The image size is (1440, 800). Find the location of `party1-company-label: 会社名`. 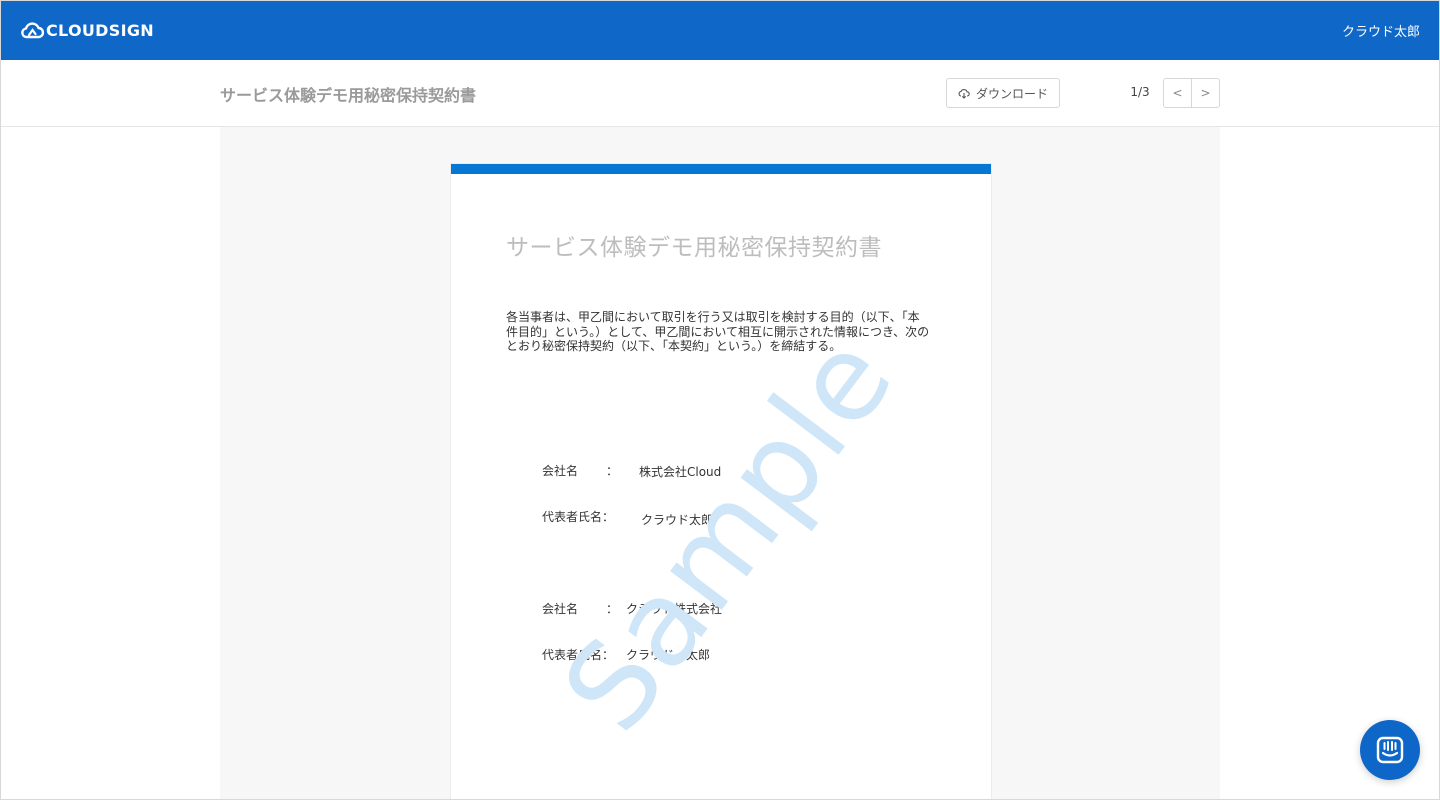

party1-company-label: 会社名 is located at coordinates (560, 471).